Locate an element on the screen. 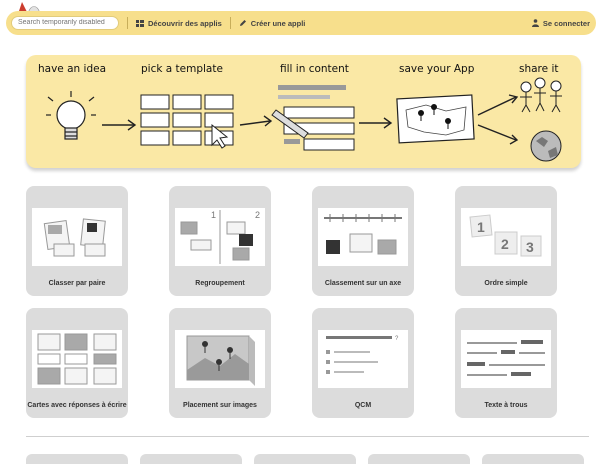 The height and width of the screenshot is (464, 600). ordering-icon: 1 2 3 is located at coordinates (506, 237).